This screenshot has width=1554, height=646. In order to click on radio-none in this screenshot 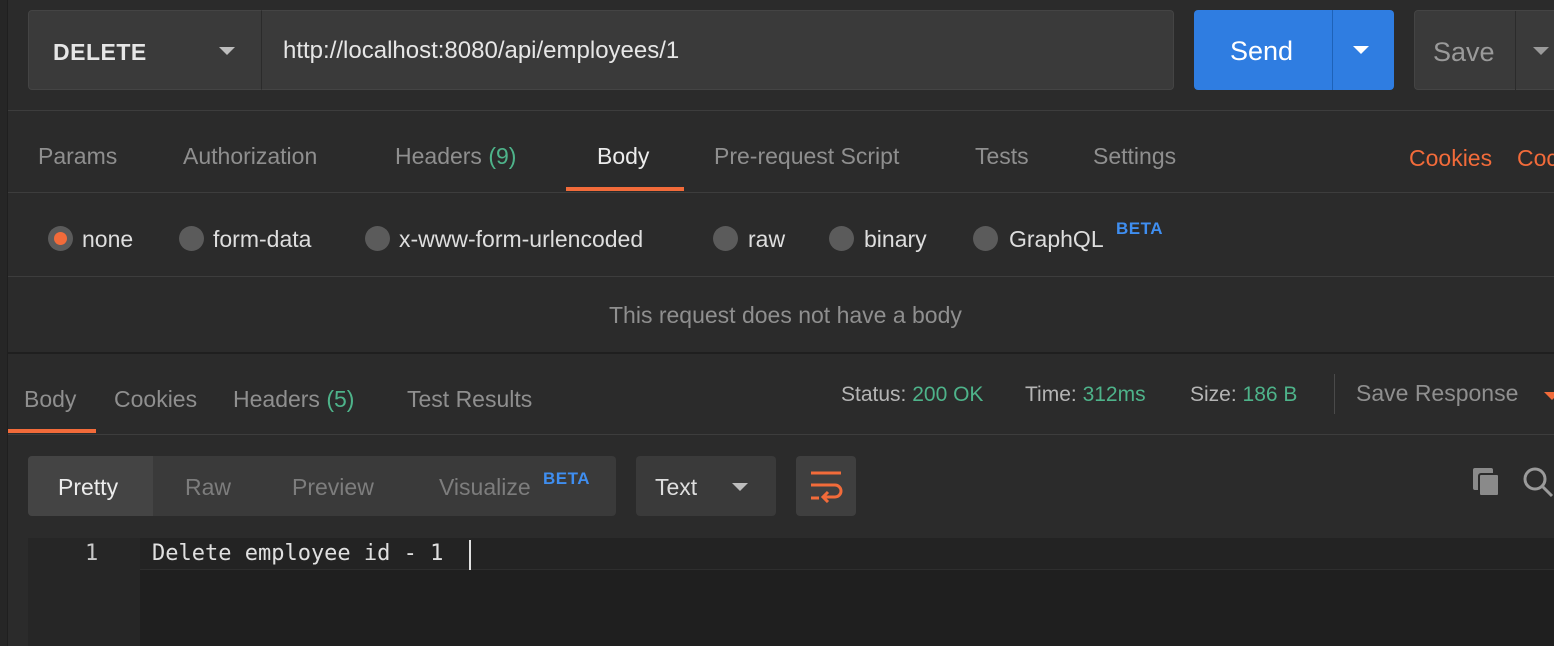, I will do `click(60, 238)`.